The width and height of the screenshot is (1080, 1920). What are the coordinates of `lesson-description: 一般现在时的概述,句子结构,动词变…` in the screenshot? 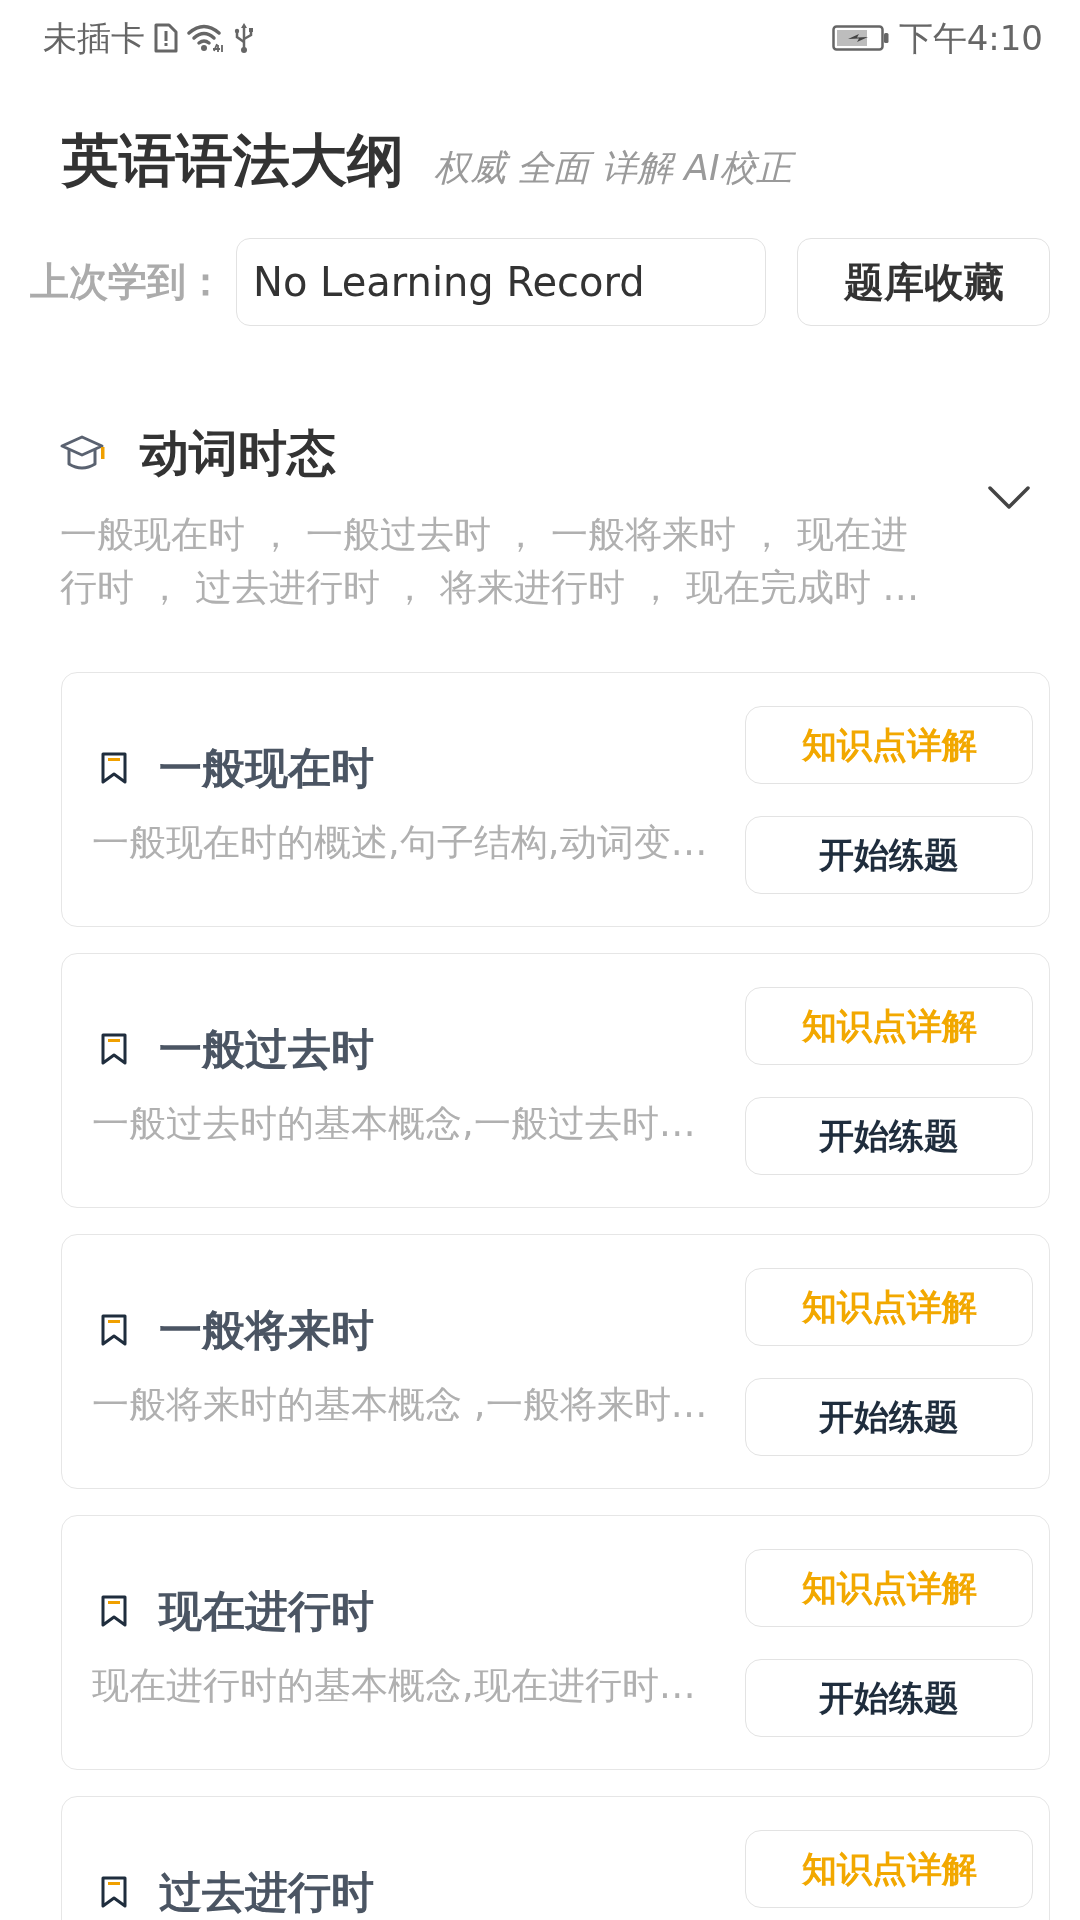 It's located at (400, 843).